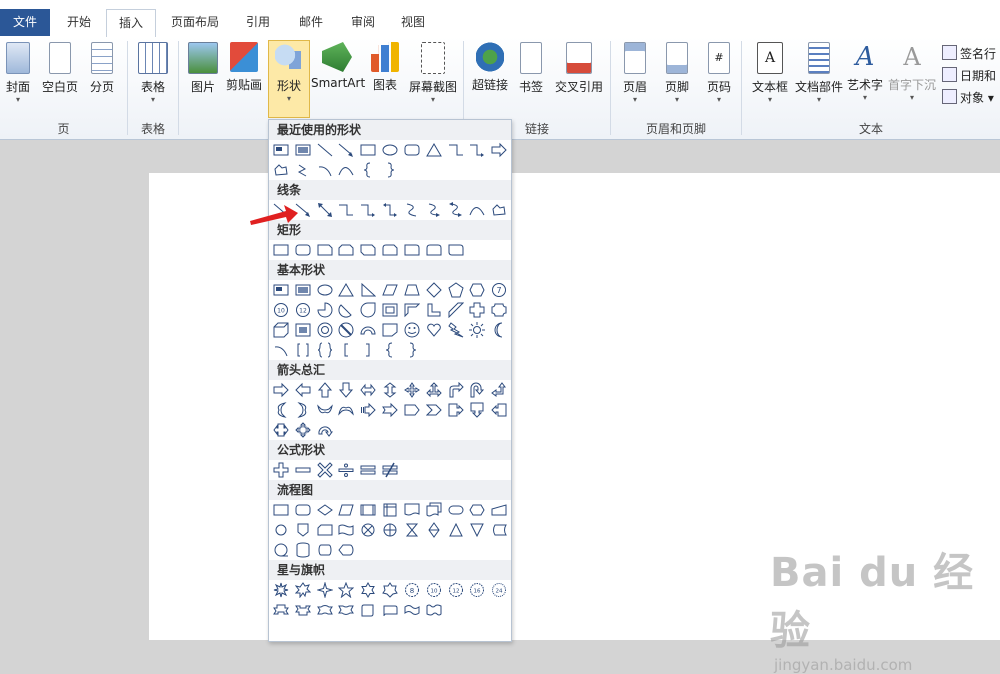  What do you see at coordinates (456, 590) in the screenshot?
I see `star-12-point-shape-icon: 12` at bounding box center [456, 590].